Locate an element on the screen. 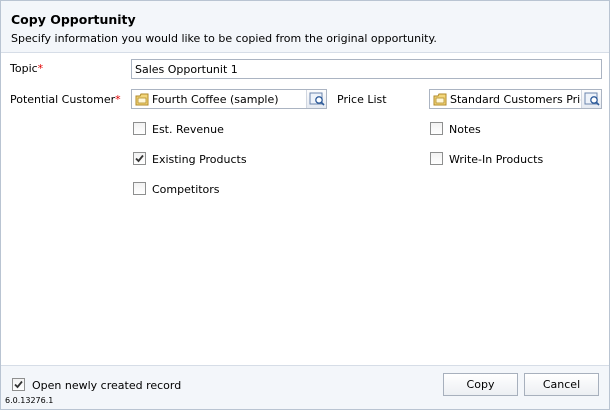 This screenshot has width=610, height=410. notes-checkbox is located at coordinates (436, 128).